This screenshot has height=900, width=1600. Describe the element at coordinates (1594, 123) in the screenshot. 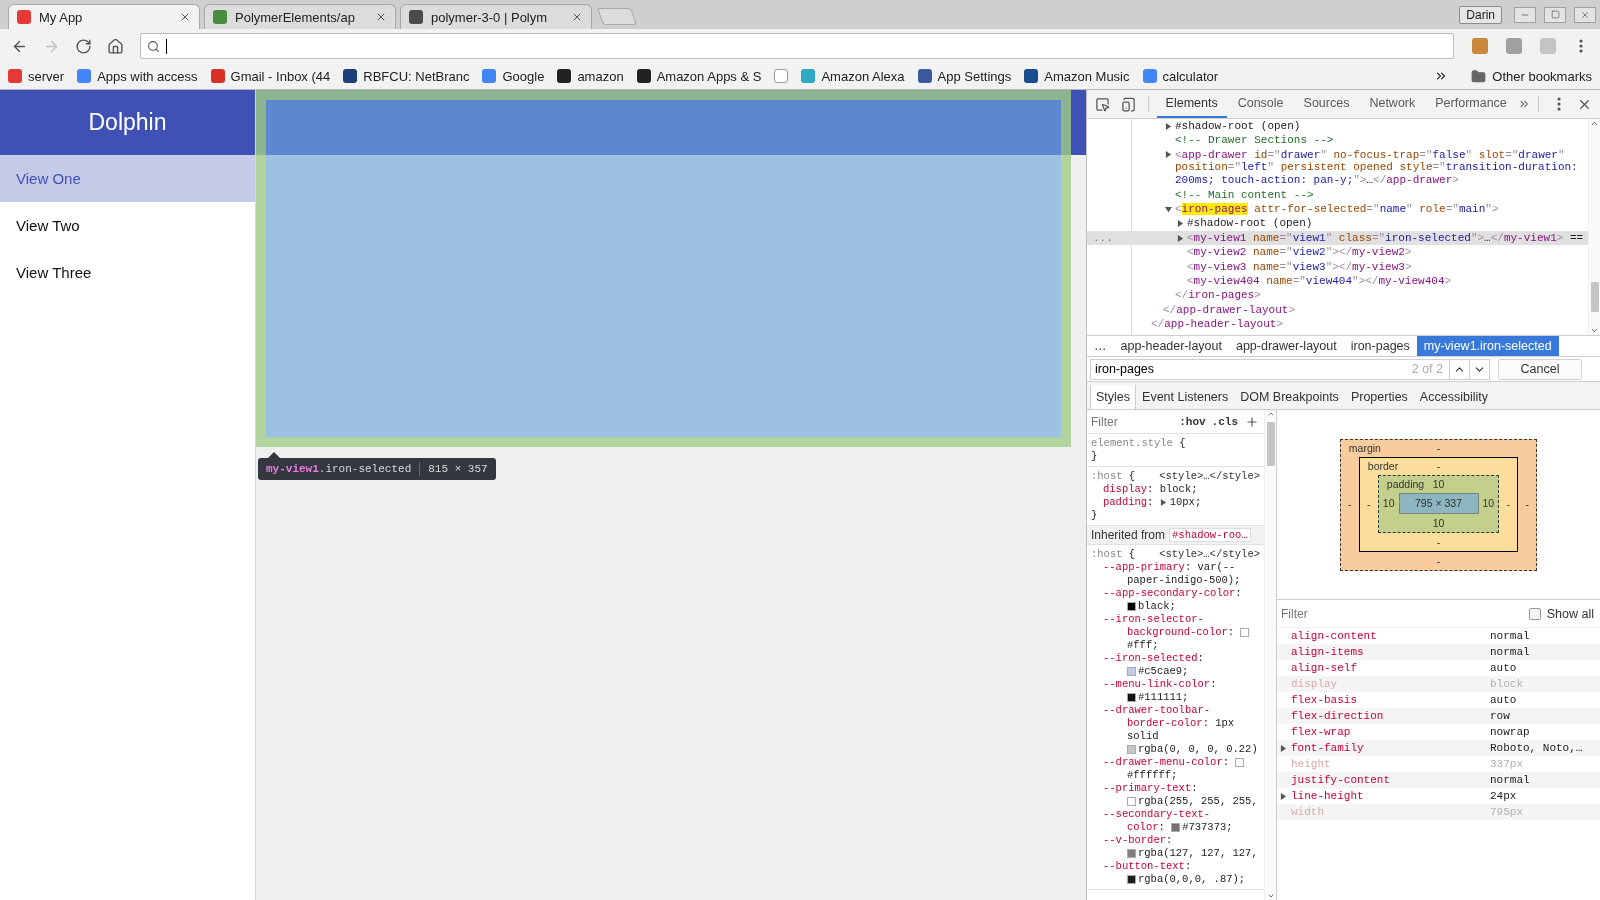

I see `scroll-up-icon` at that location.